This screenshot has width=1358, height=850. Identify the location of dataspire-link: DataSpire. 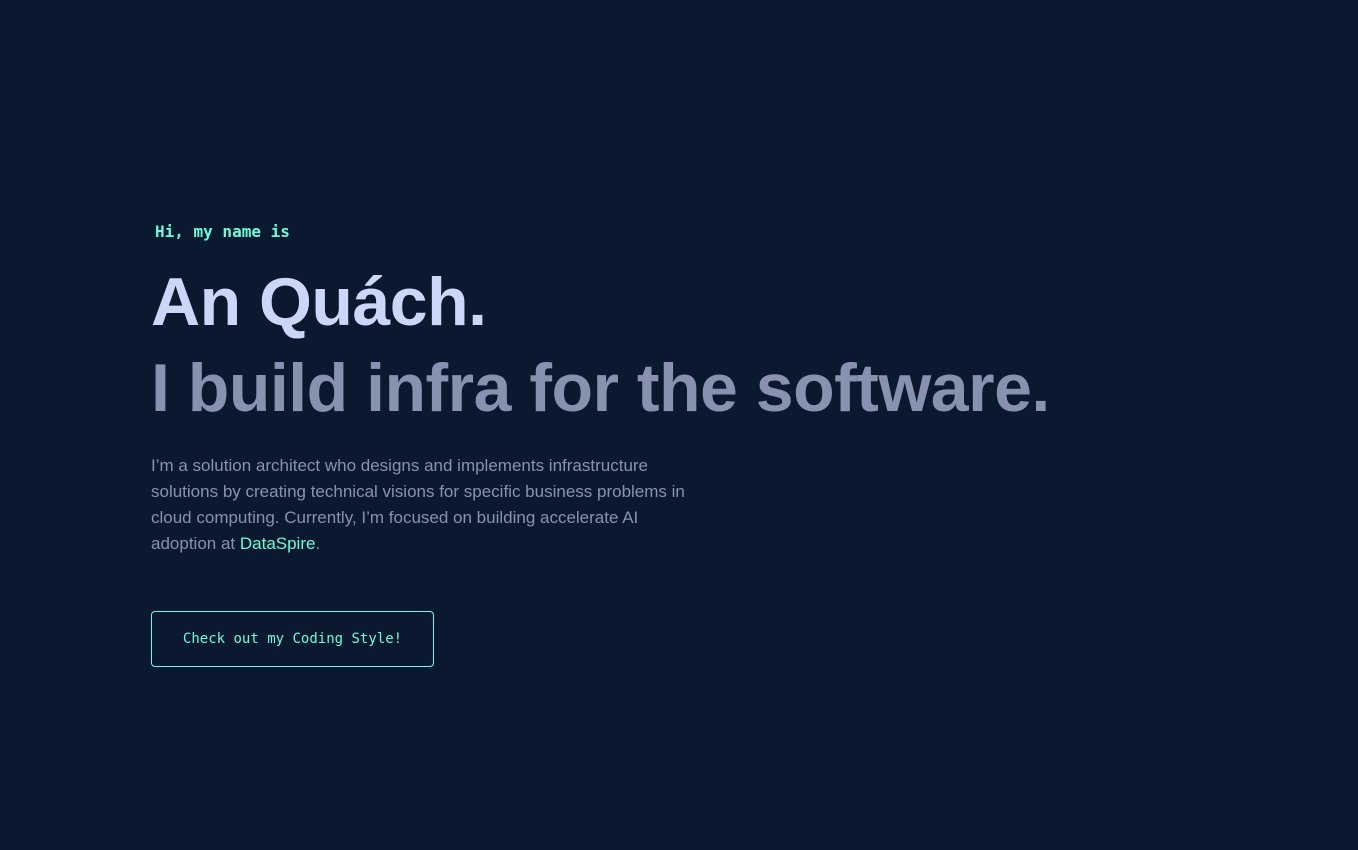
(278, 543).